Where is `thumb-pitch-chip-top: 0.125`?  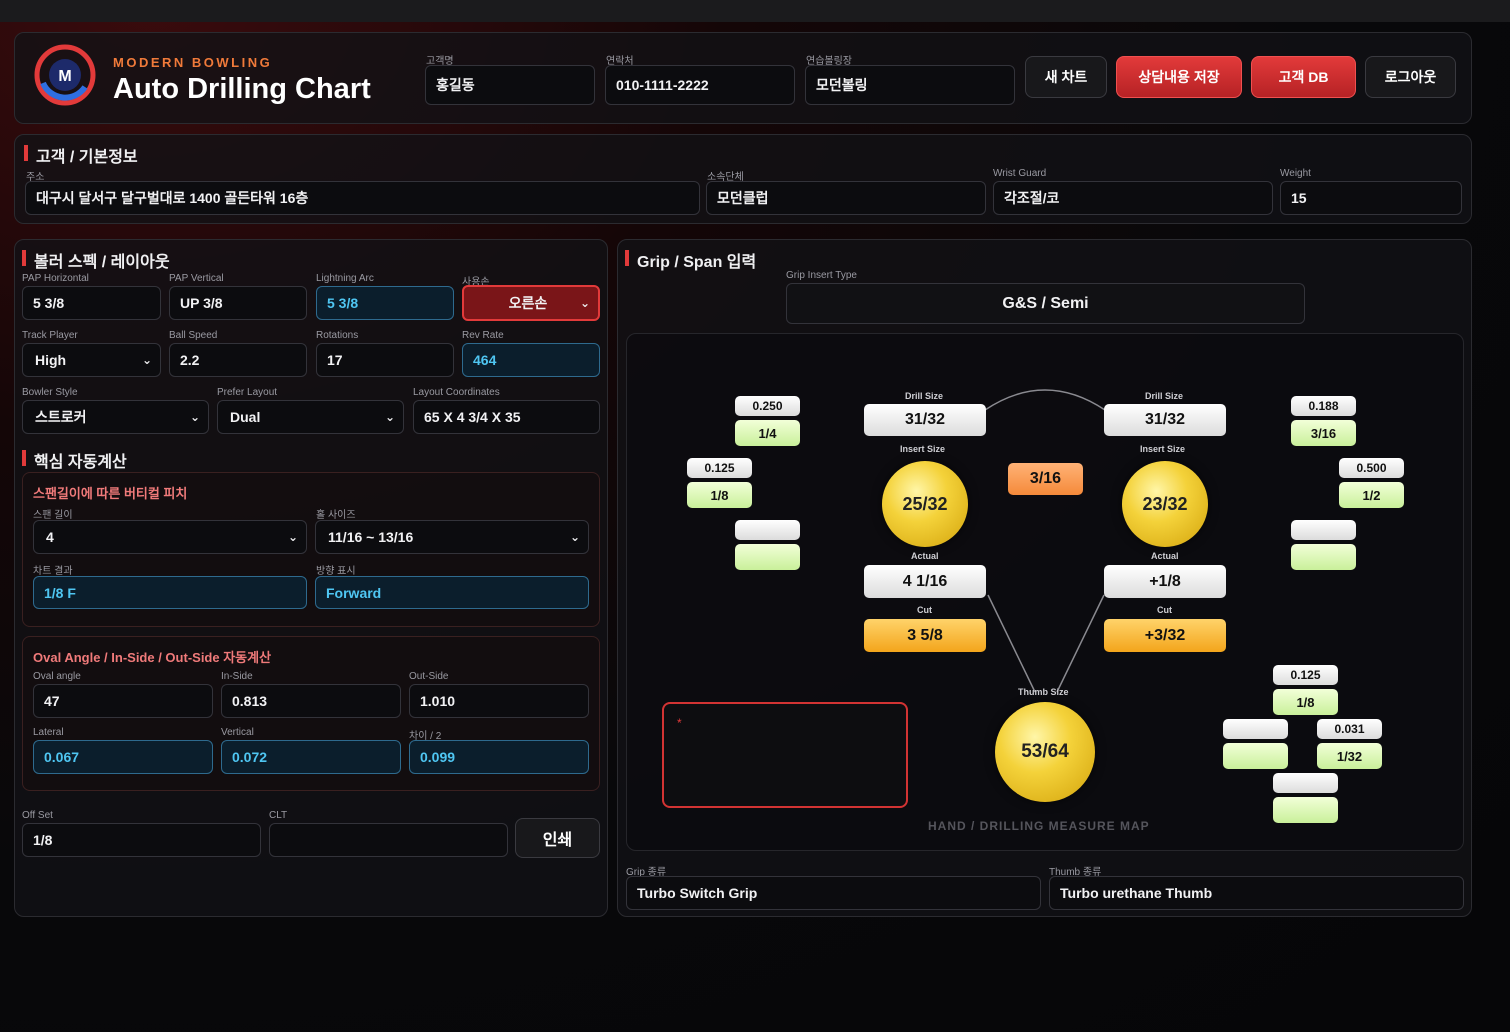 thumb-pitch-chip-top: 0.125 is located at coordinates (1305, 675).